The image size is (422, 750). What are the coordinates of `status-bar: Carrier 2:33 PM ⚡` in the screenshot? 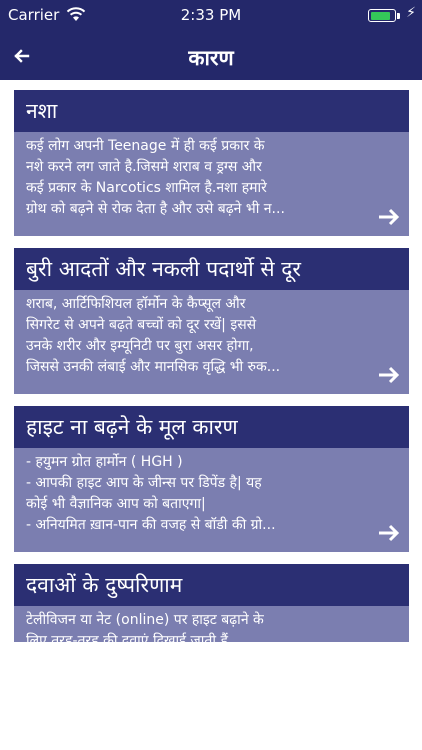 It's located at (211, 15).